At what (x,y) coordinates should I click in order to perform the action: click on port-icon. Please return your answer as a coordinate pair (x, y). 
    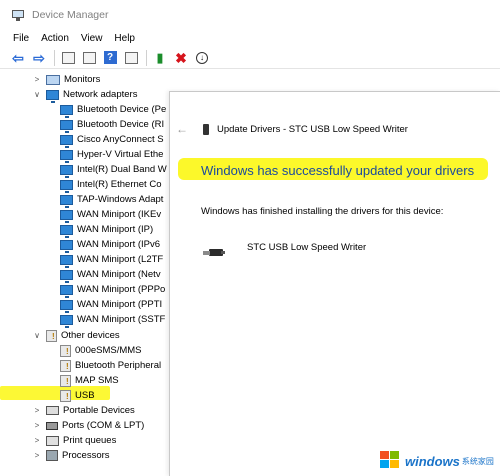
    Looking at the image, I should click on (52, 425).